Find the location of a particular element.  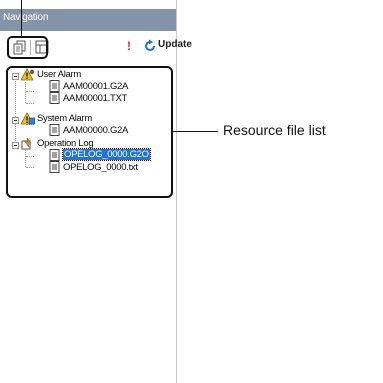

warning-mark: ! is located at coordinates (129, 46).